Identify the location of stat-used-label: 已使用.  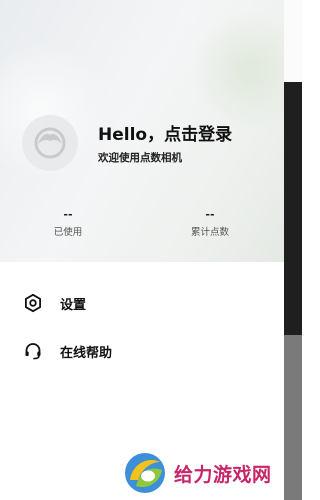
(68, 232).